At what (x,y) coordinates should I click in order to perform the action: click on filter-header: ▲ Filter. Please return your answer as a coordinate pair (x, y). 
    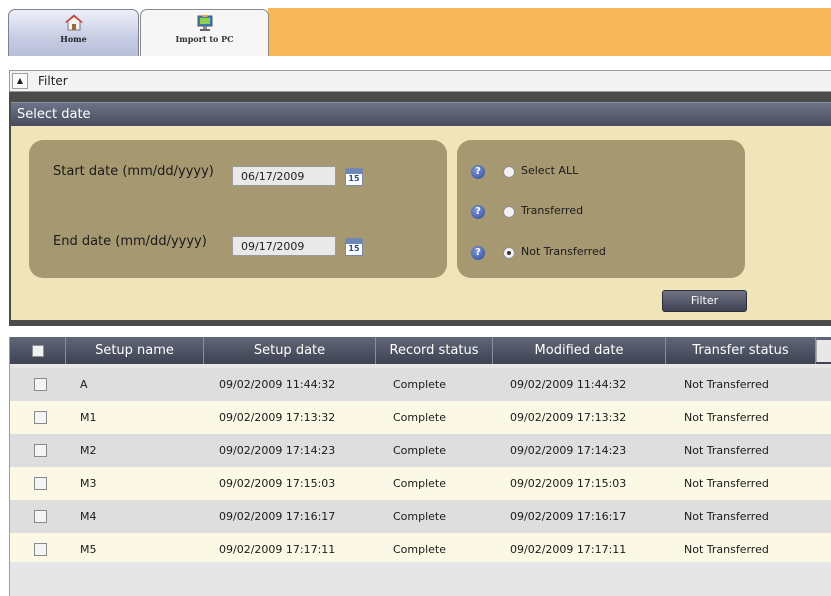
    Looking at the image, I should click on (420, 81).